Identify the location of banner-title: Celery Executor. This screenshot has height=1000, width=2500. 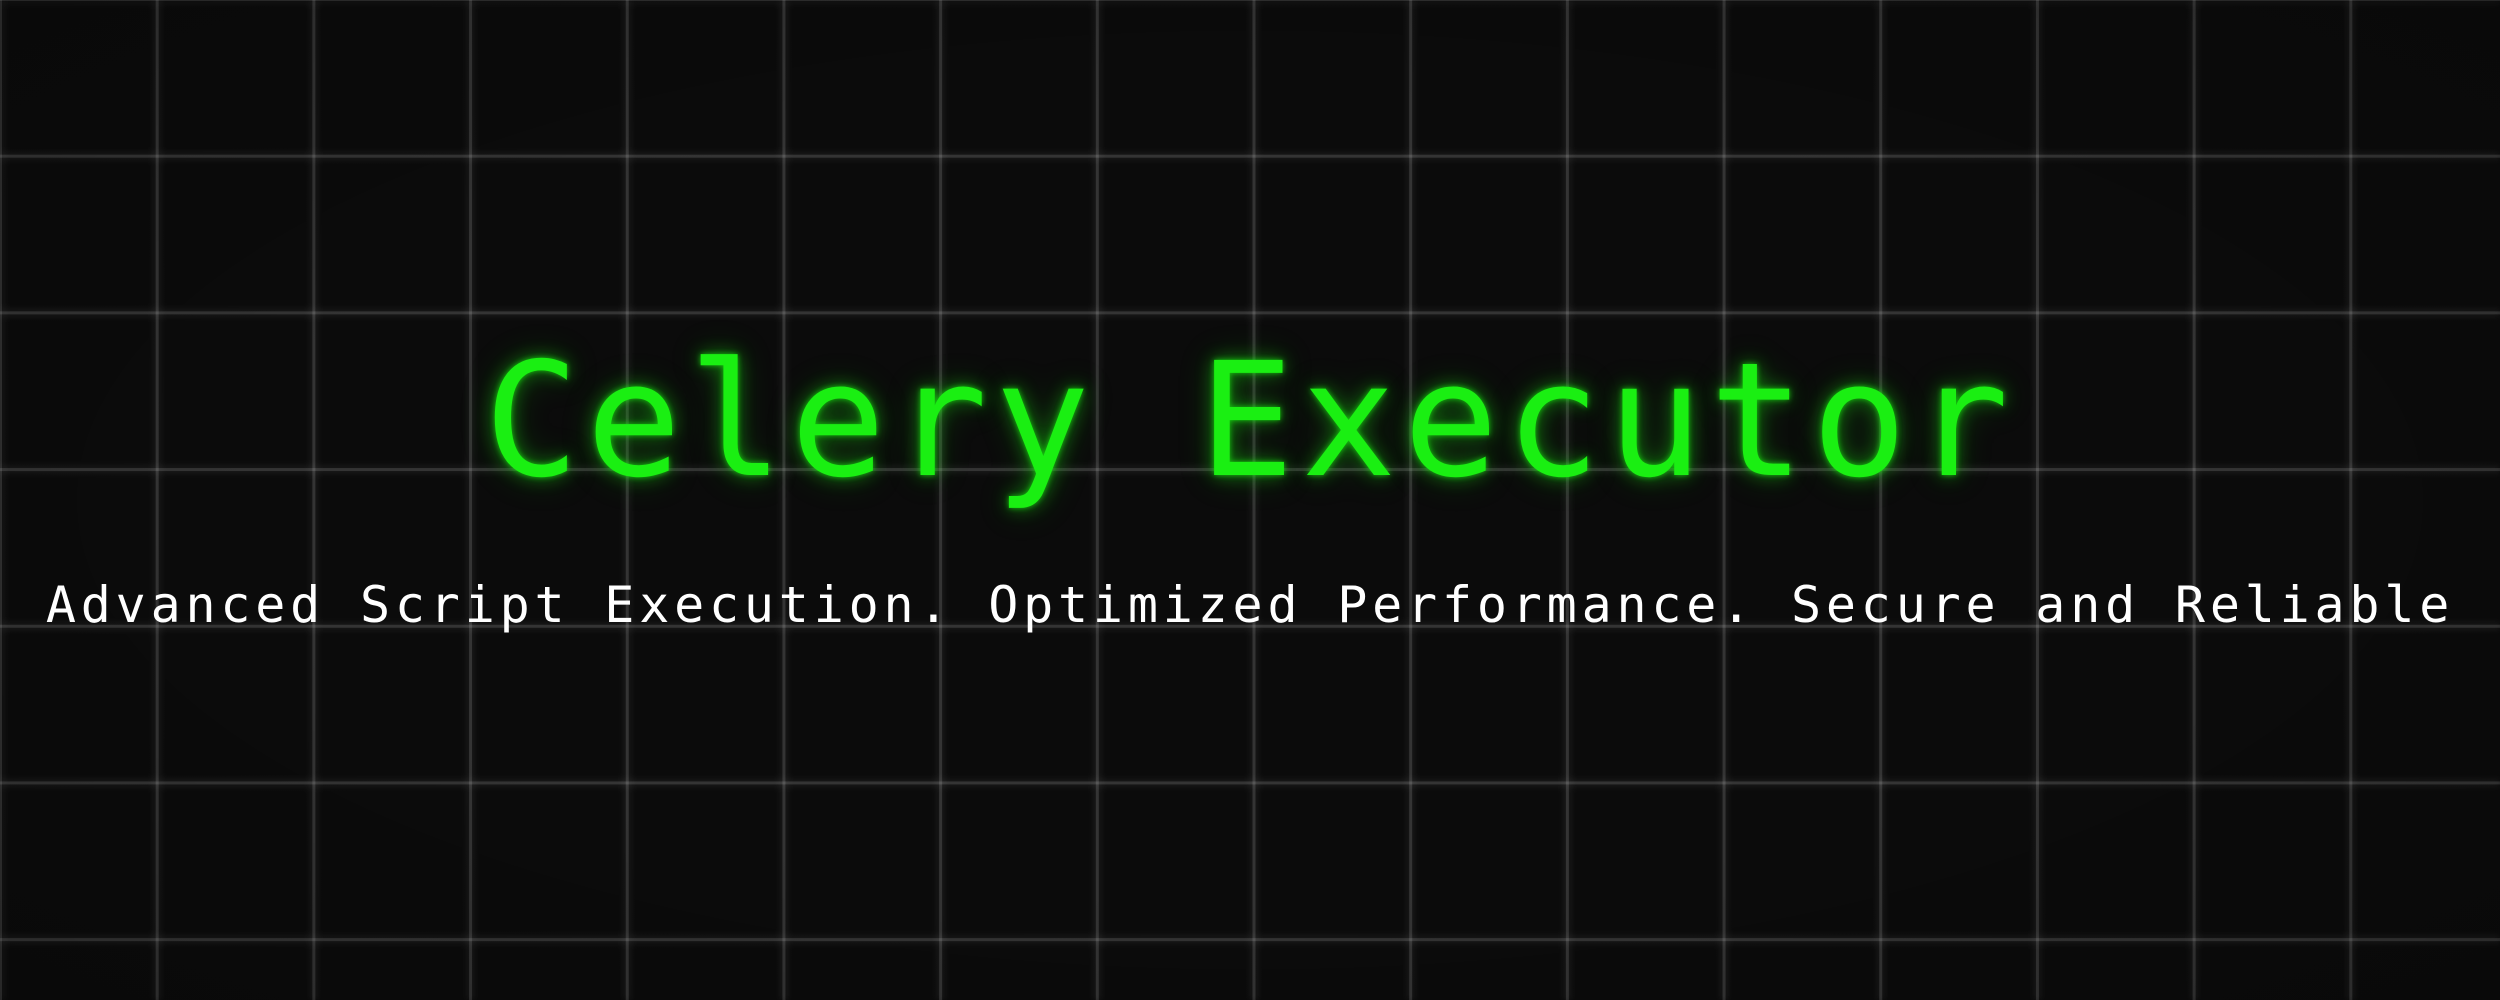
(1250, 421).